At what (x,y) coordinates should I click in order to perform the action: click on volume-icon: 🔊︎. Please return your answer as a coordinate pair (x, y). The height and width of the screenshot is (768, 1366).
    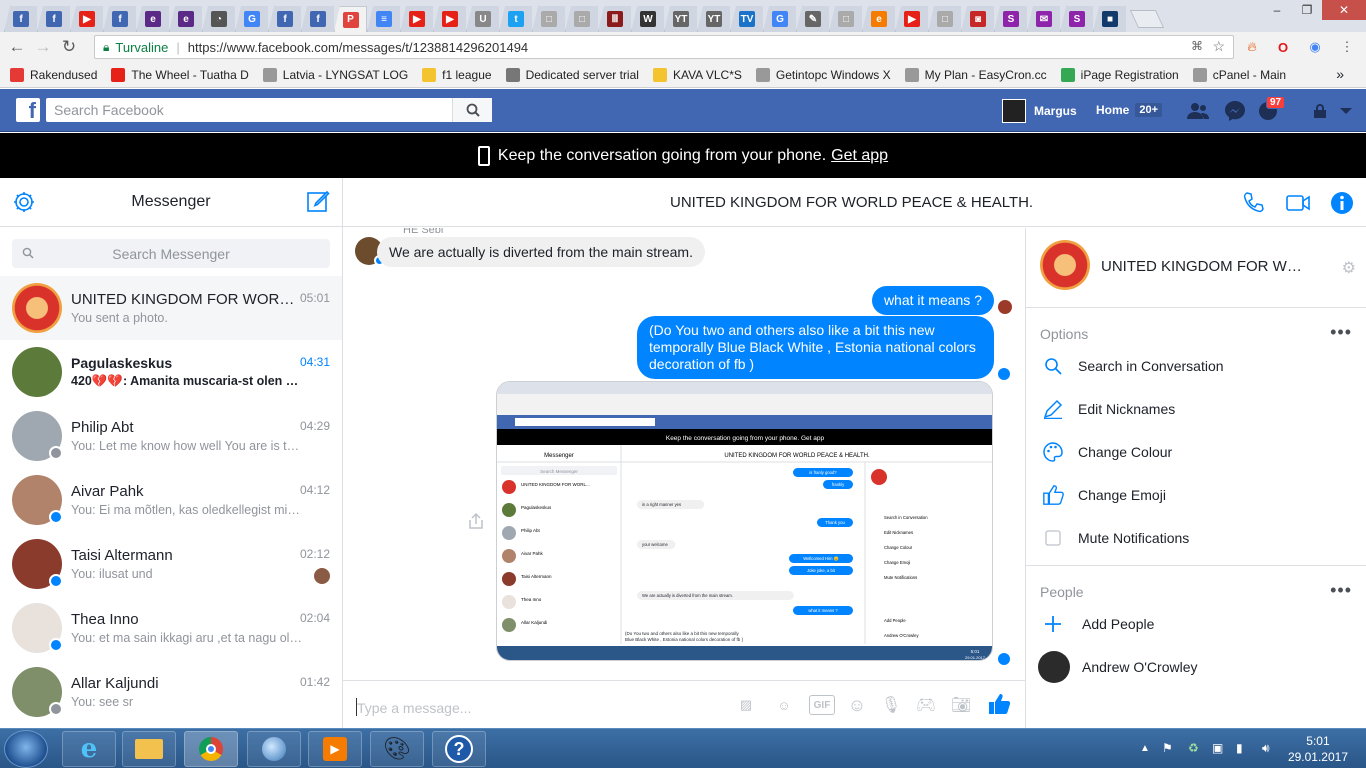
    Looking at the image, I should click on (1266, 748).